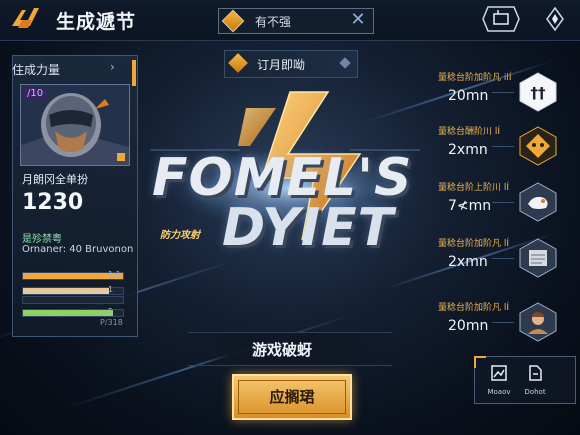 The width and height of the screenshot is (580, 435). I want to click on stat-label: 量稔台酬阶川 lÍ, so click(469, 132).